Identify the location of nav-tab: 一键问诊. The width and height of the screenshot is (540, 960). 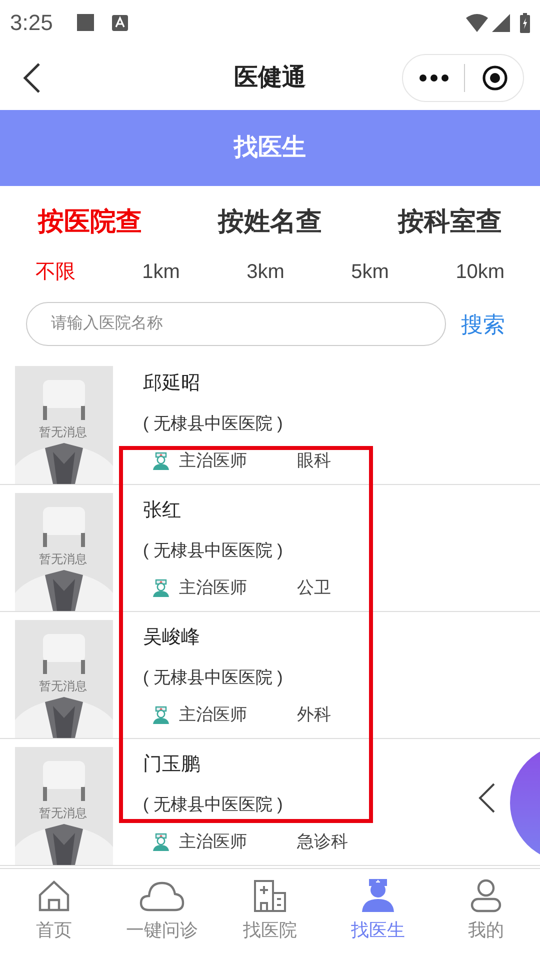
(162, 910).